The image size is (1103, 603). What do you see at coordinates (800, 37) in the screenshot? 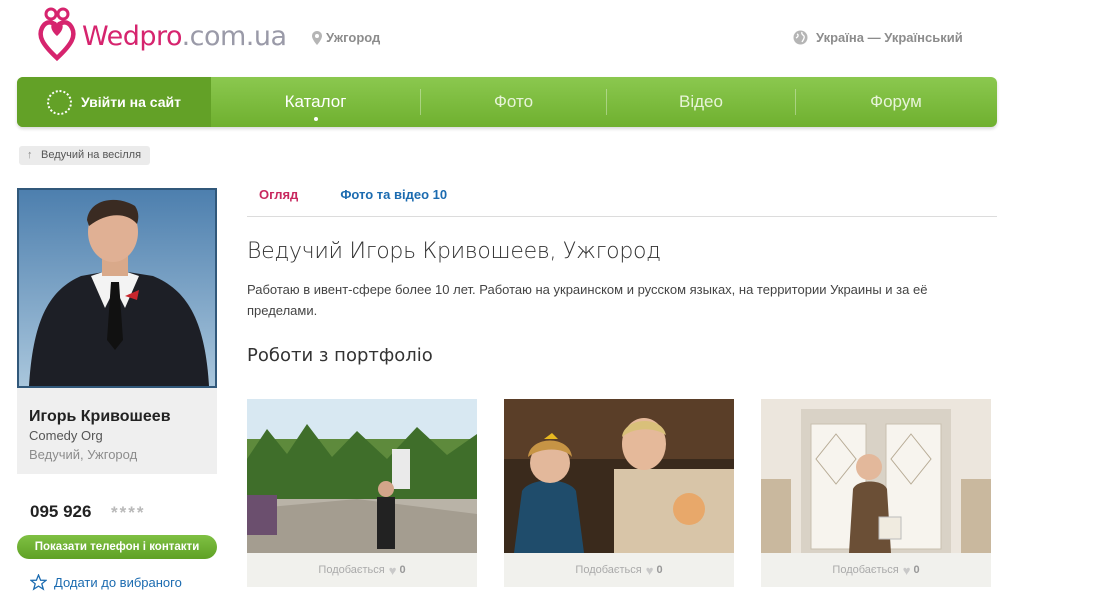
I see `globe-icon` at bounding box center [800, 37].